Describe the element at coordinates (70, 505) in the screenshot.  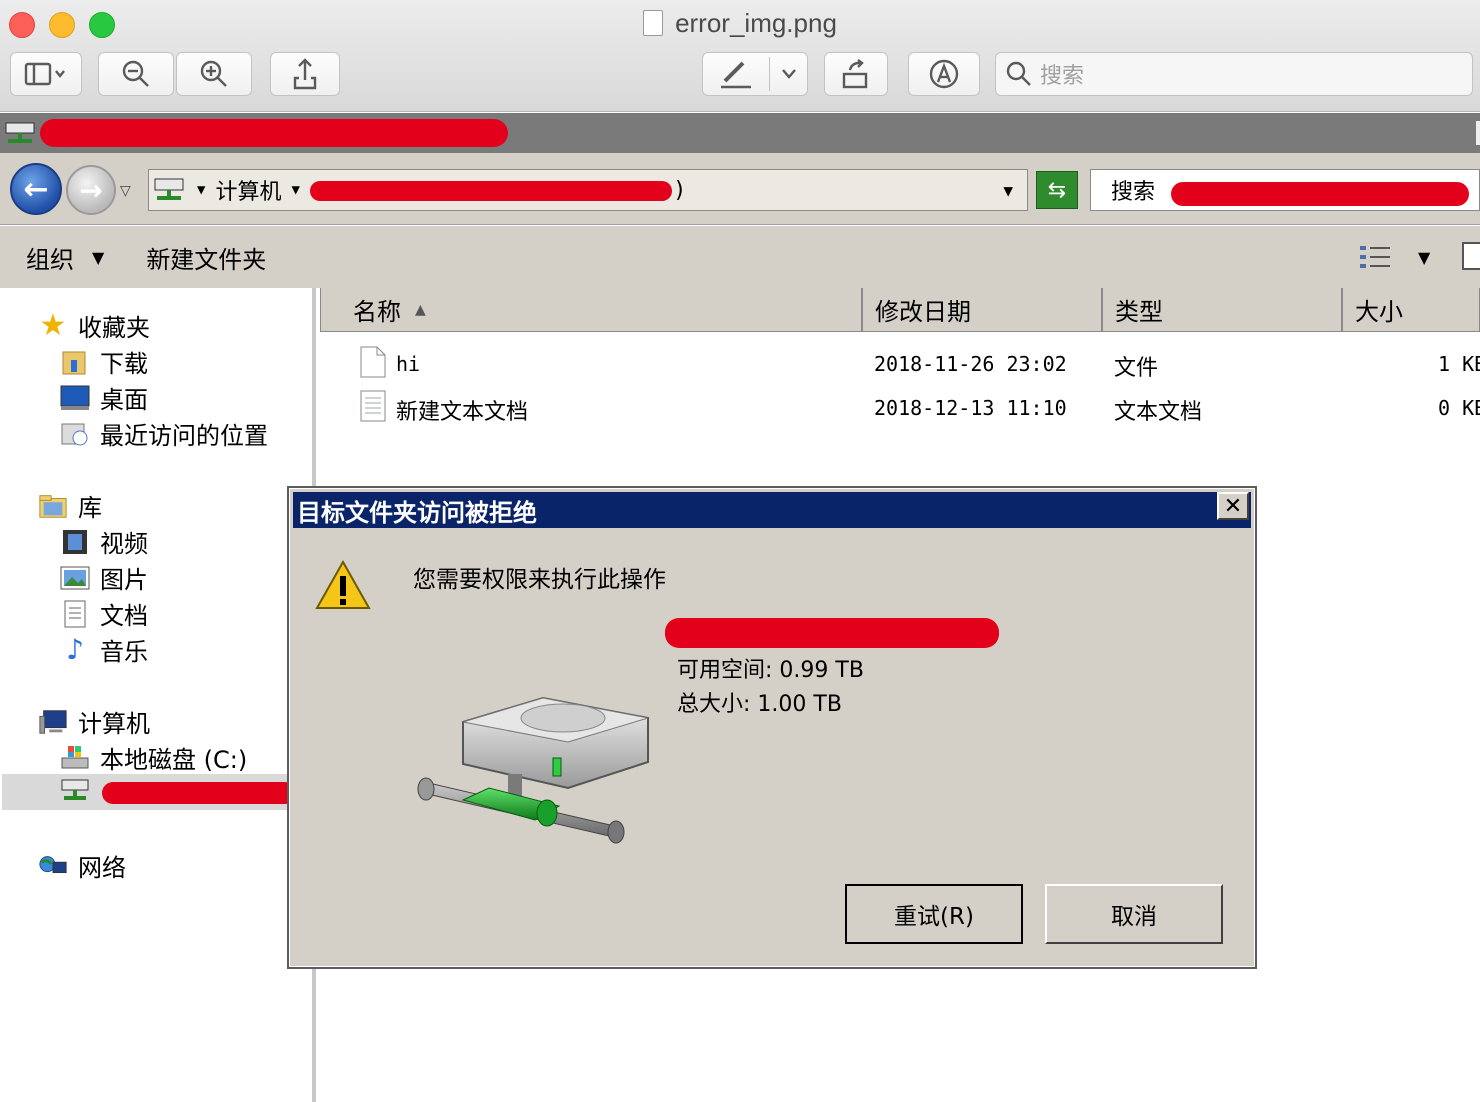
I see `nav-libraries: 库` at that location.